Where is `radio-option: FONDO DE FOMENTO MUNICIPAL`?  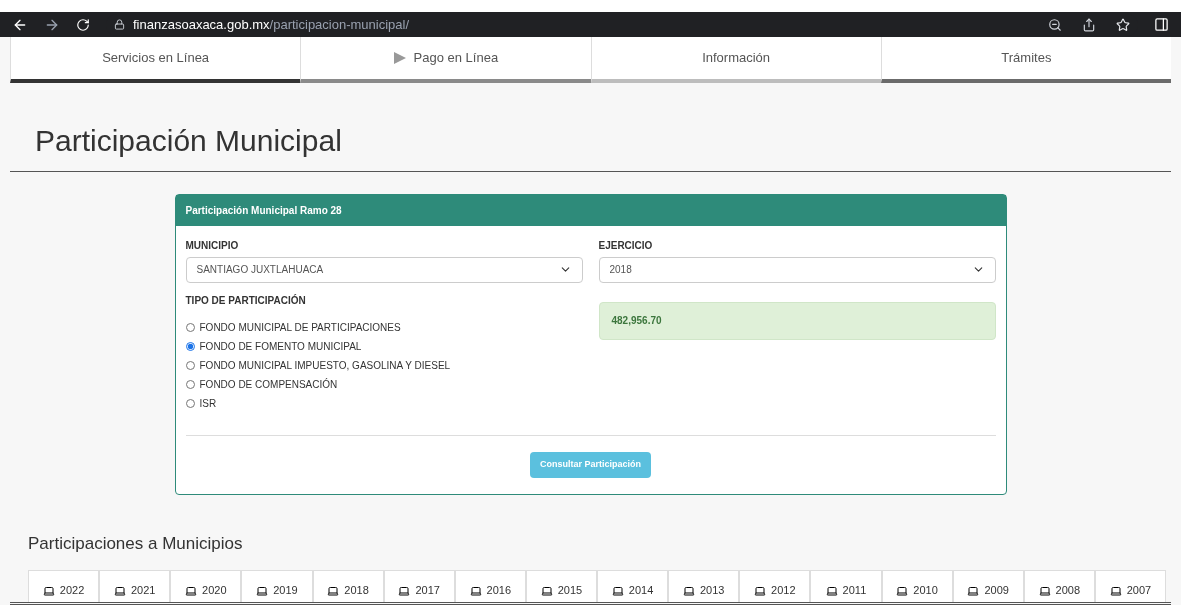
radio-option: FONDO DE FOMENTO MUNICIPAL is located at coordinates (384, 346).